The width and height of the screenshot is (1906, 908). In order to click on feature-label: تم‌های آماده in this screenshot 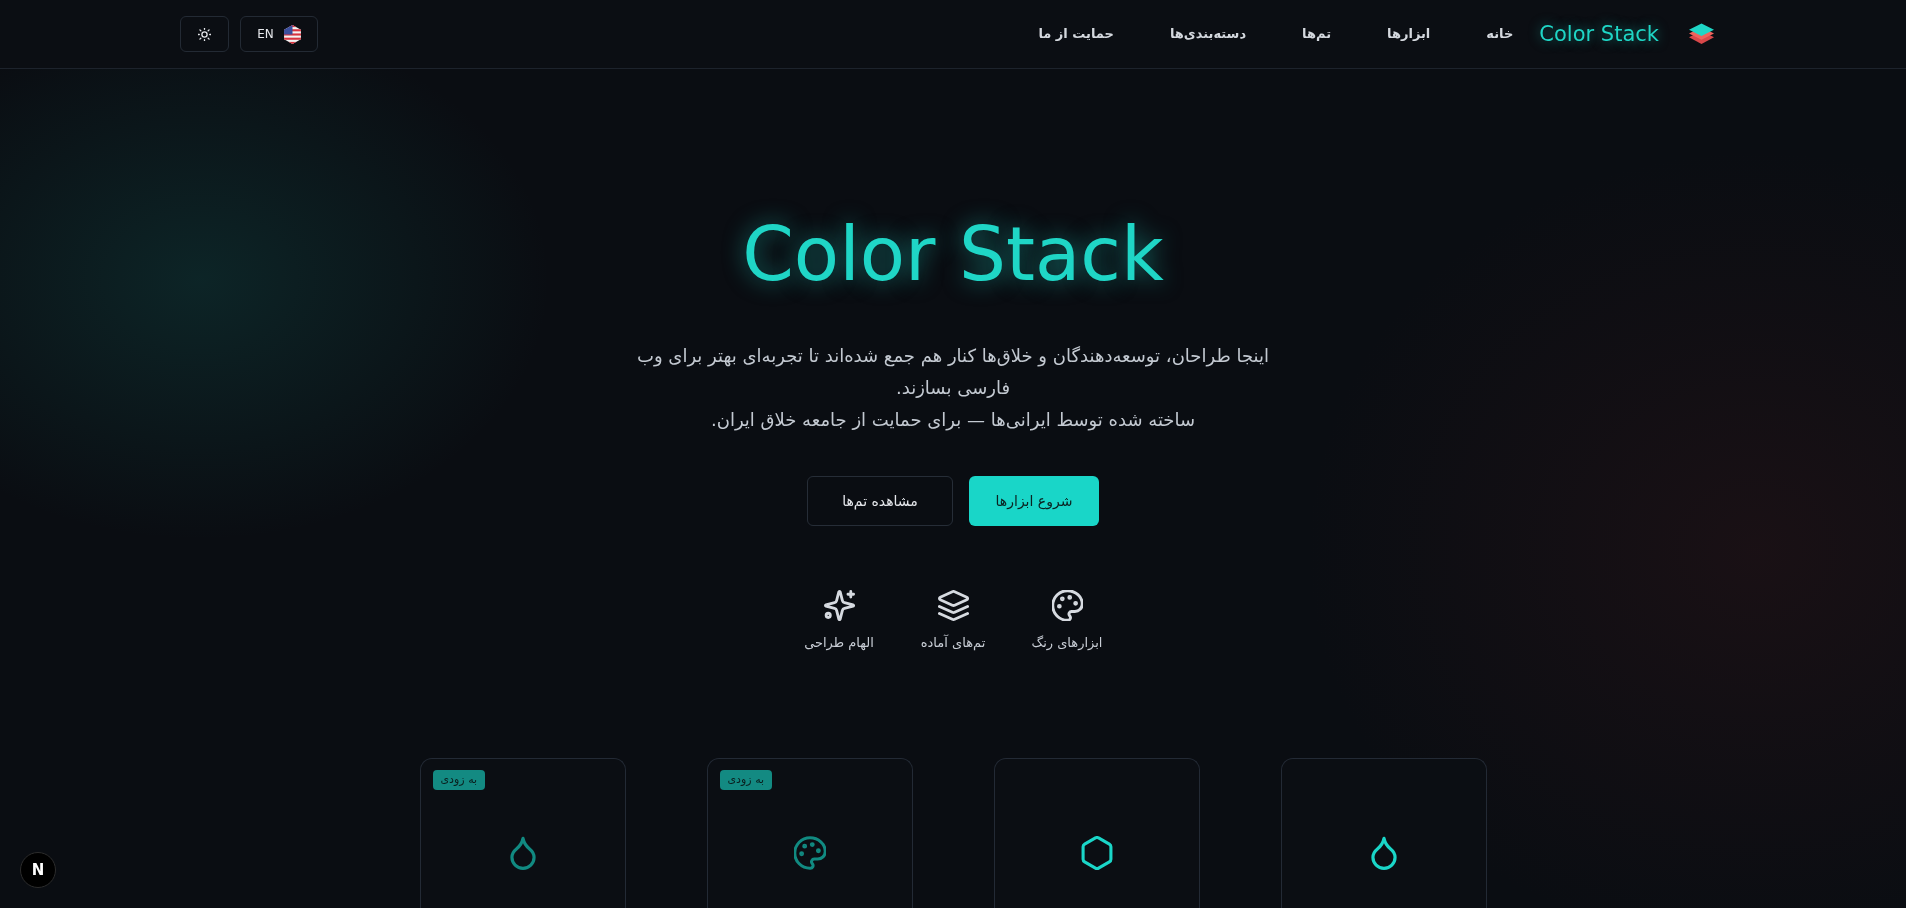, I will do `click(953, 643)`.